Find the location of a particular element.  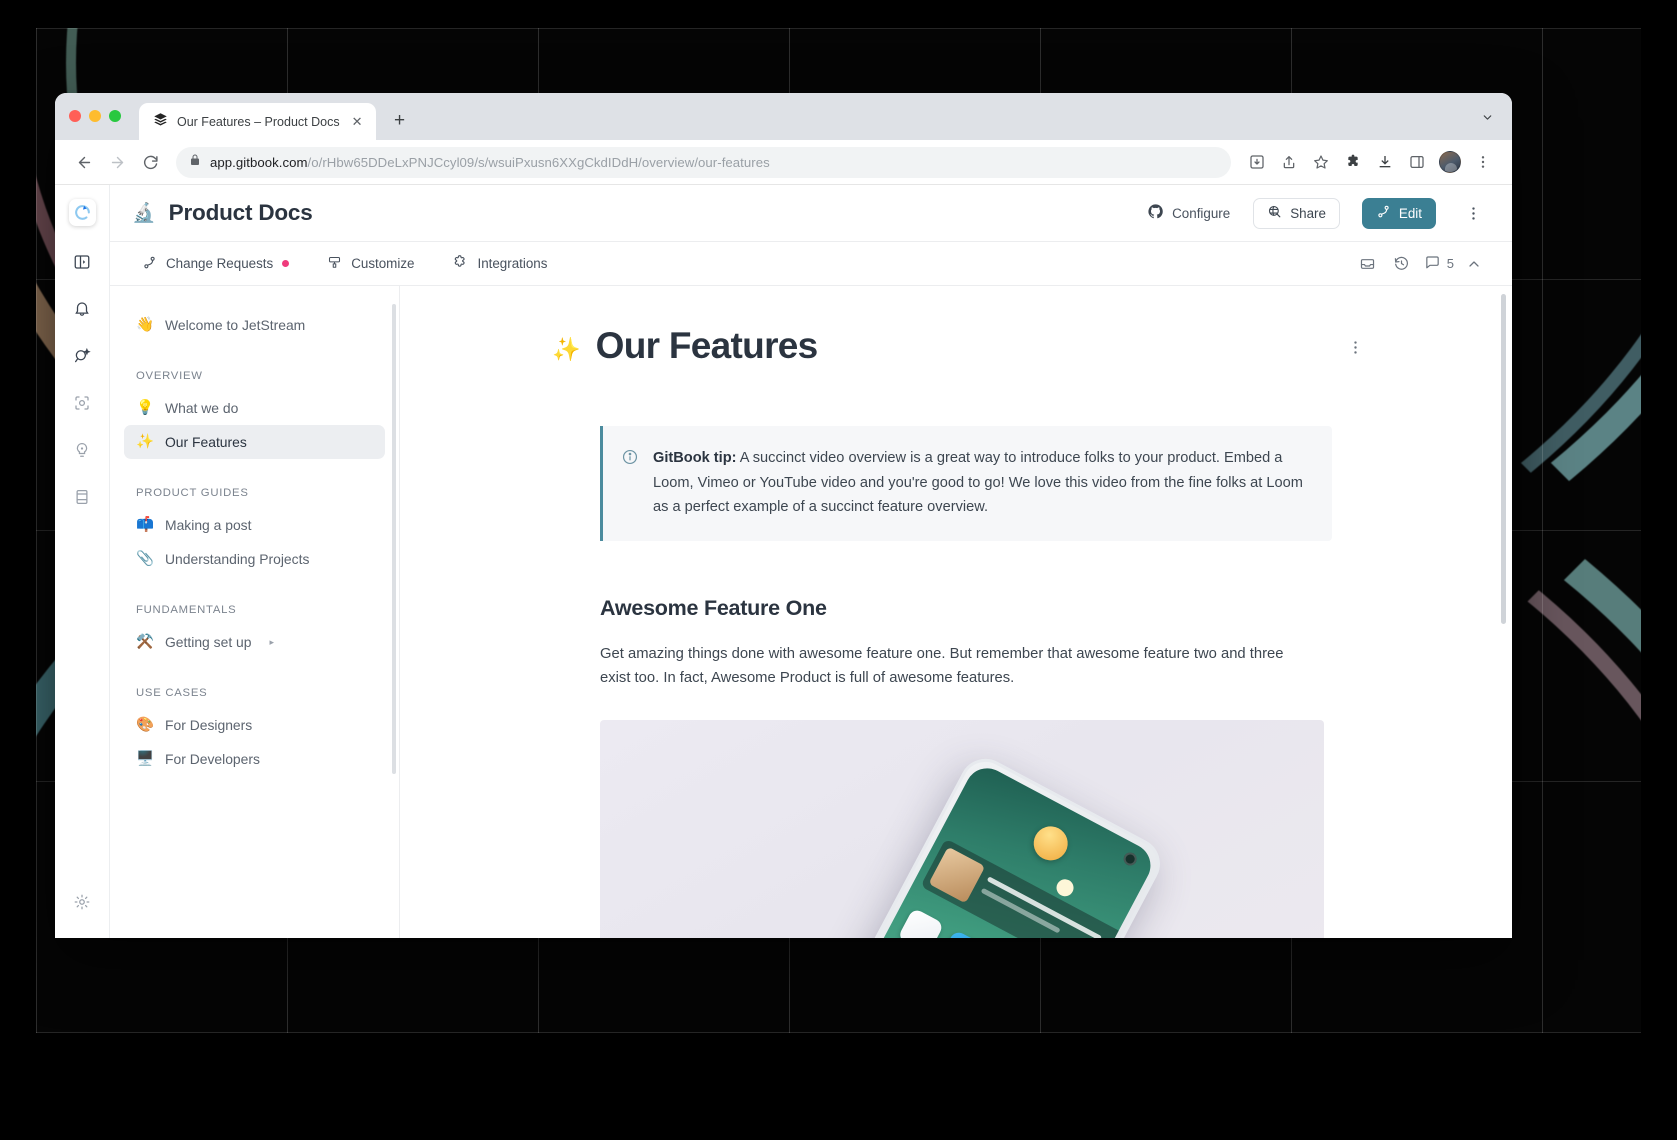

share-button: Share is located at coordinates (1296, 213).